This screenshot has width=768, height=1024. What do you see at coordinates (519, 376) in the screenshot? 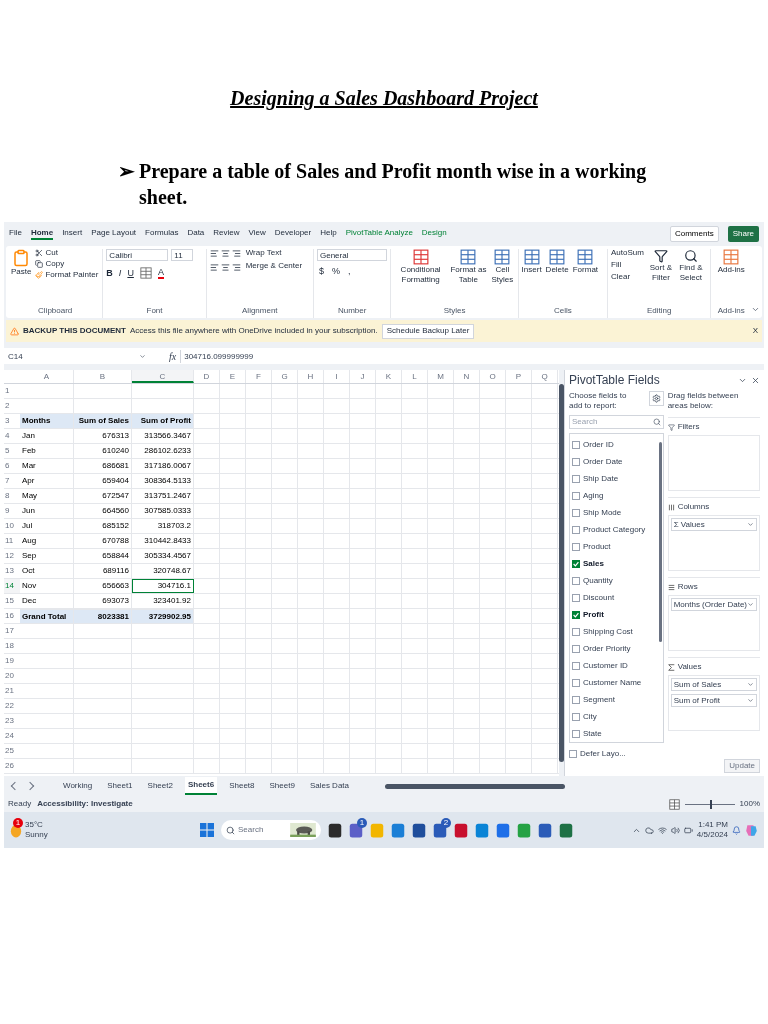
I see `column-header: P` at bounding box center [519, 376].